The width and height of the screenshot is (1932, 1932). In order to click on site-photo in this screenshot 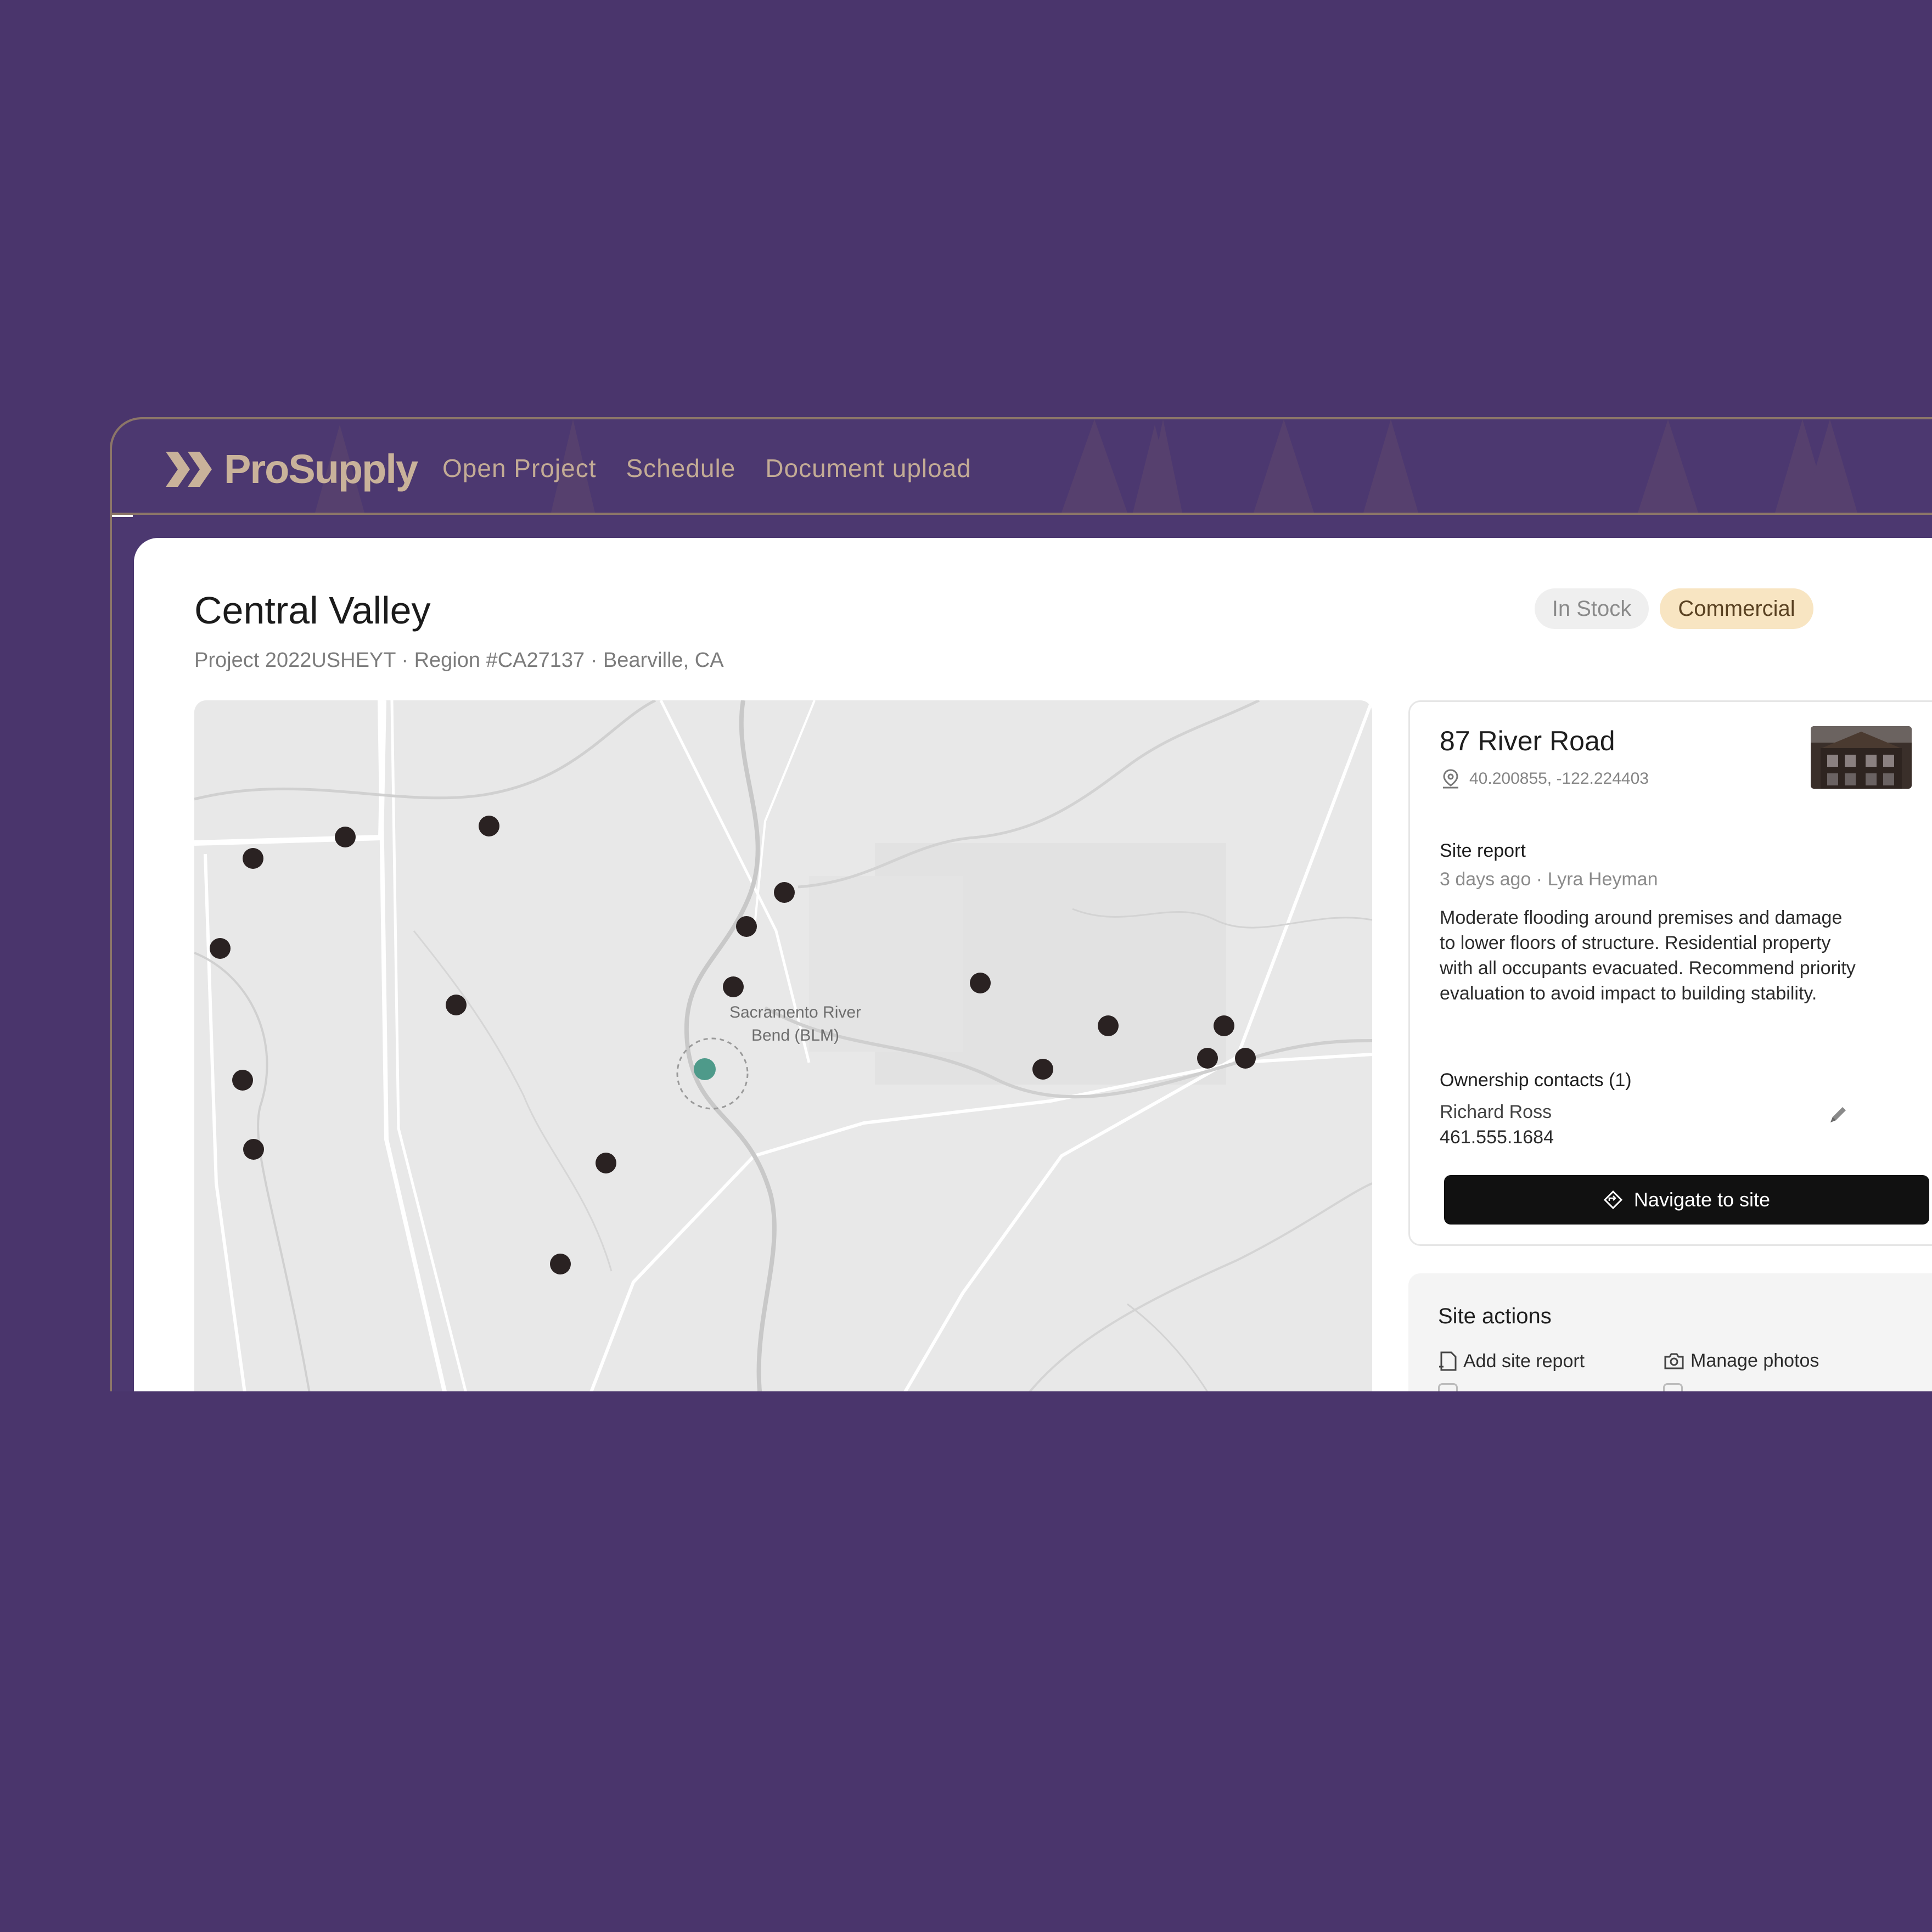, I will do `click(1861, 757)`.